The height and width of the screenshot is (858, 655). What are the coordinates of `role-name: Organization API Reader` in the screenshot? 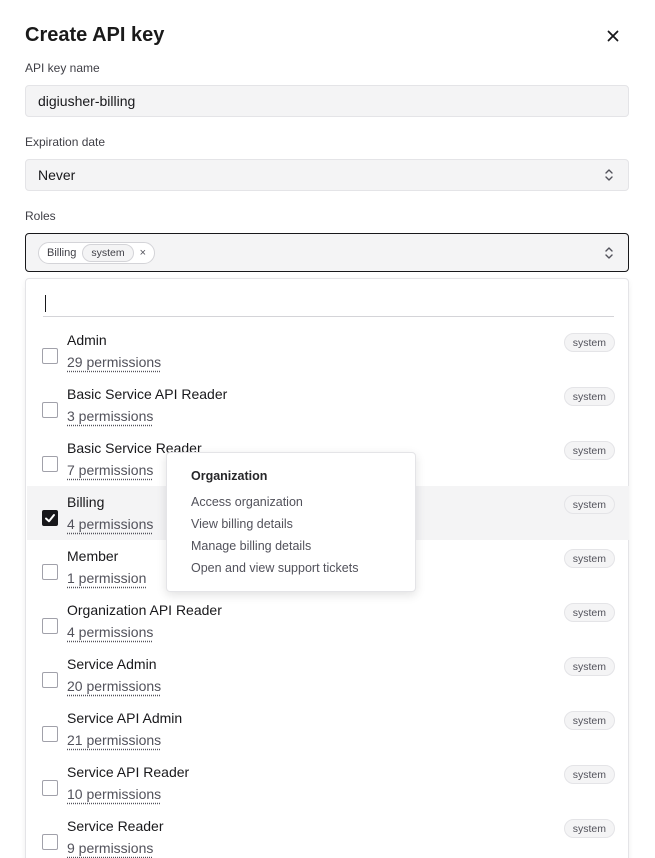 It's located at (144, 610).